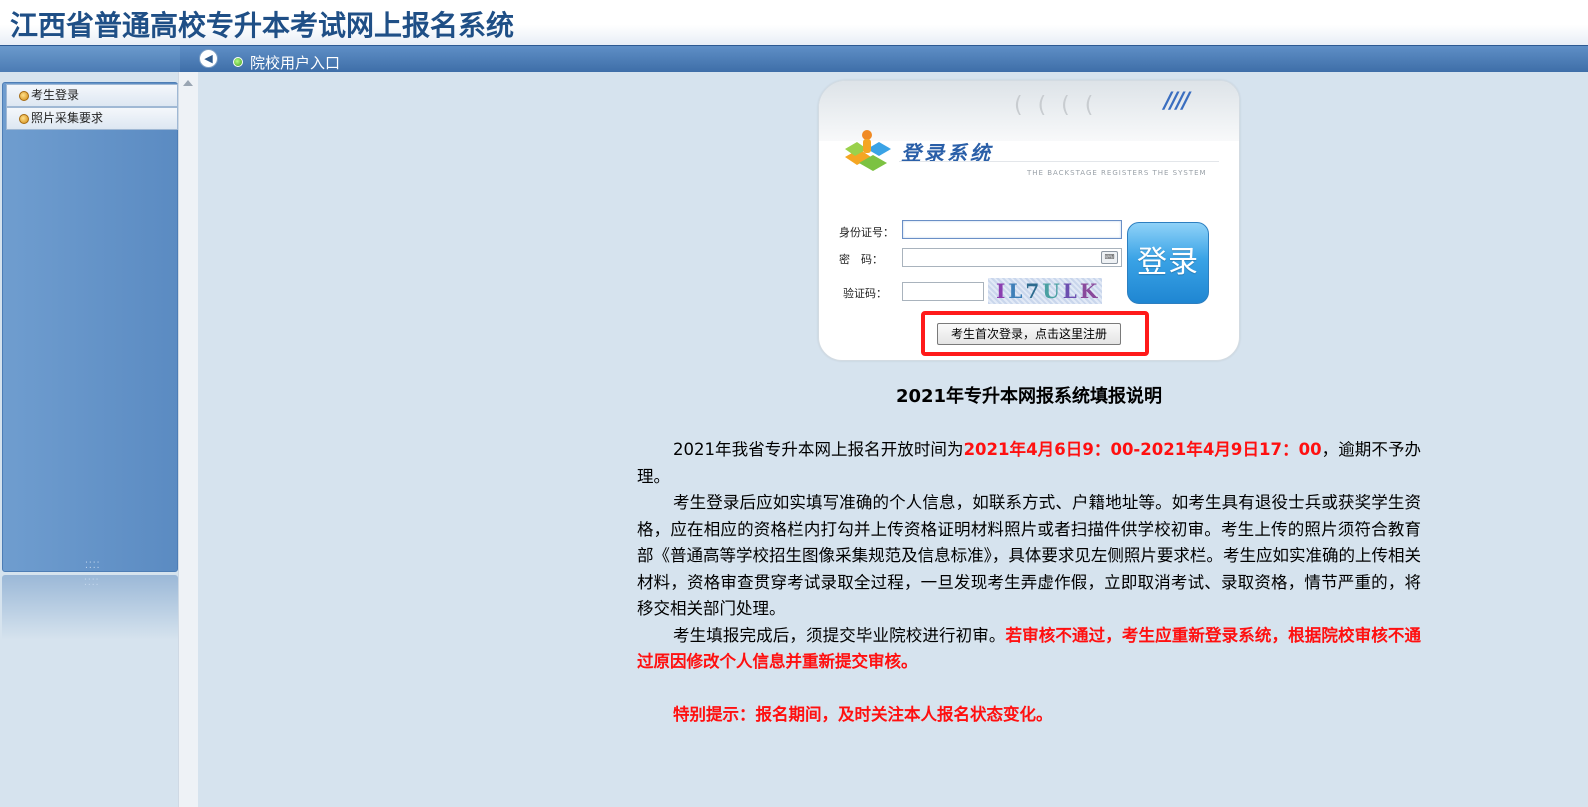 Image resolution: width=1588 pixels, height=807 pixels. Describe the element at coordinates (1109, 257) in the screenshot. I see `keyboard-icon: ⌨` at that location.